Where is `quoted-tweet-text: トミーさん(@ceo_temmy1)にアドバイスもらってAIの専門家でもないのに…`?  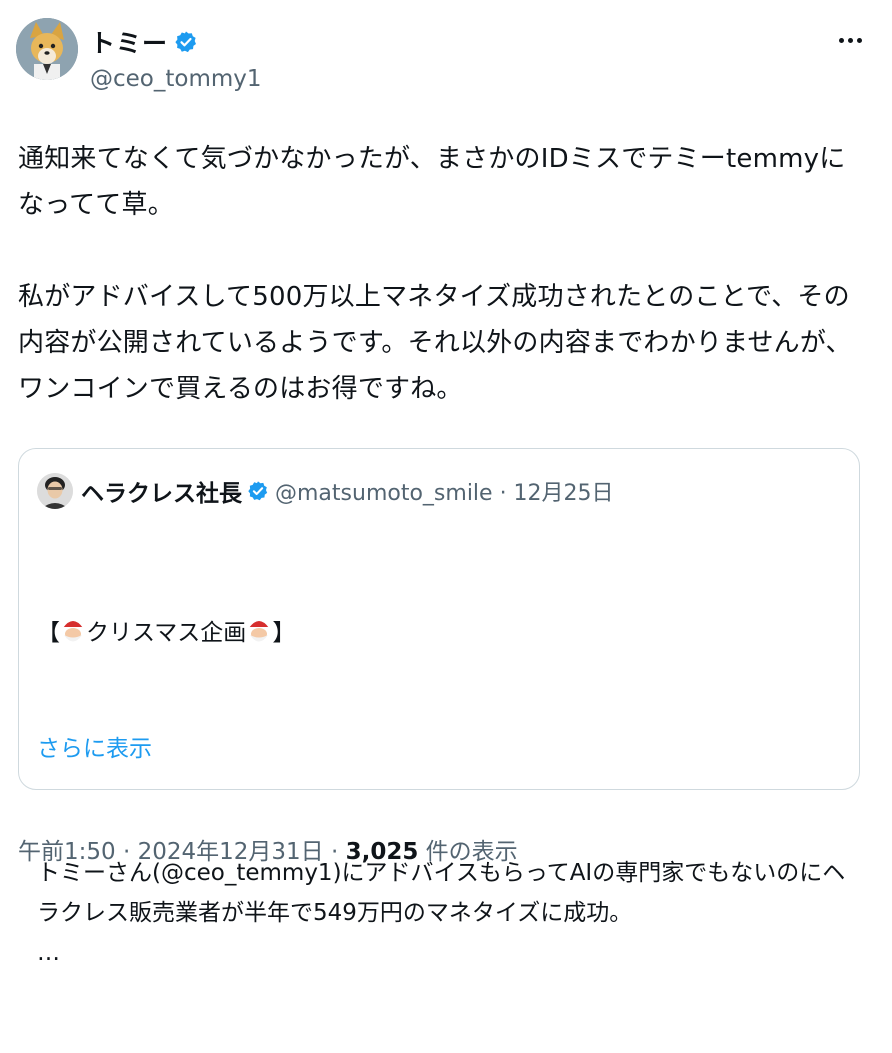 quoted-tweet-text: トミーさん(@ceo_temmy1)にアドバイスもらってAIの専門家でもないのに… is located at coordinates (441, 913).